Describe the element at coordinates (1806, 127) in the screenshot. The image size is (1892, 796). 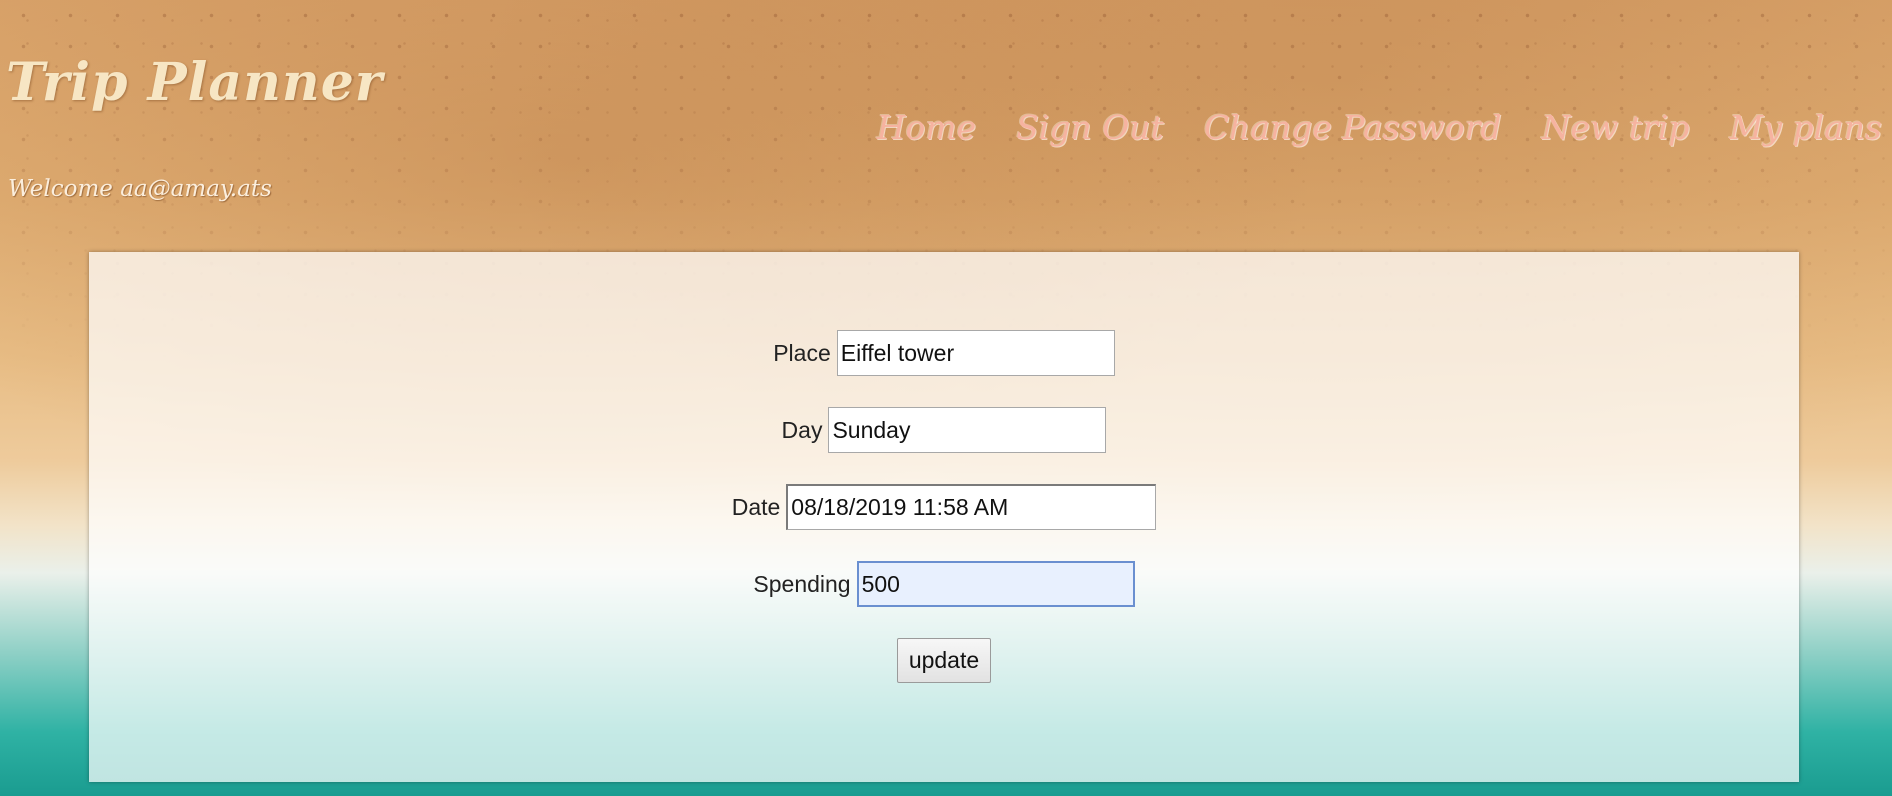
I see `nav-my-plans-link: My plans` at that location.